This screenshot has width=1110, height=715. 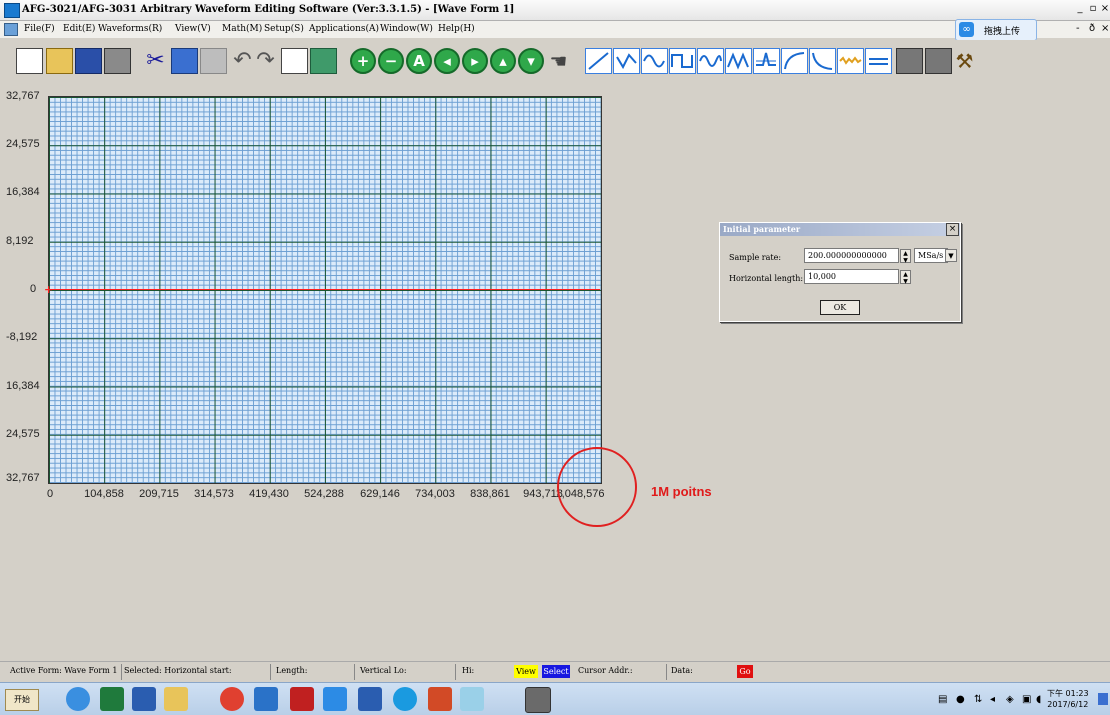 I want to click on zoom-all-icon: A, so click(x=419, y=61).